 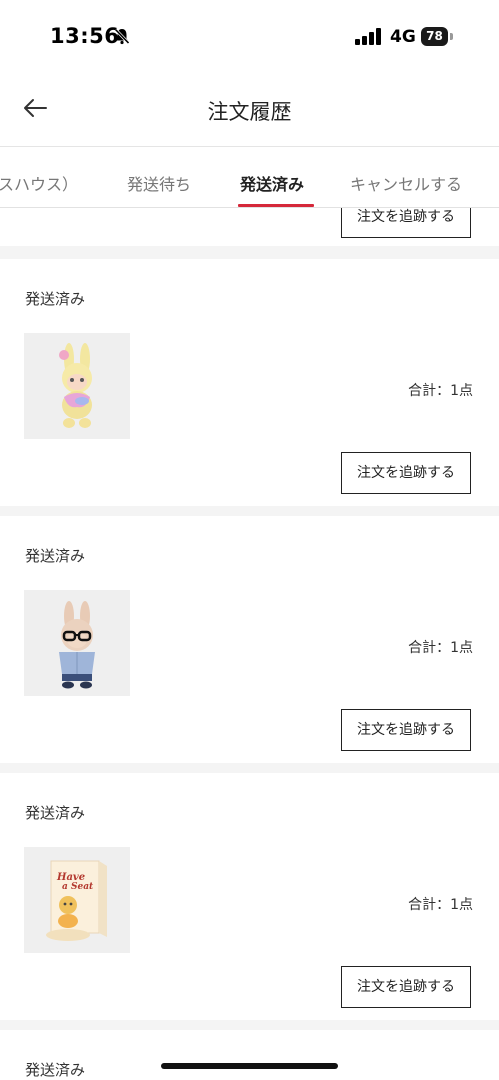 What do you see at coordinates (77, 643) in the screenshot?
I see `glasses-bunny-figure-icon` at bounding box center [77, 643].